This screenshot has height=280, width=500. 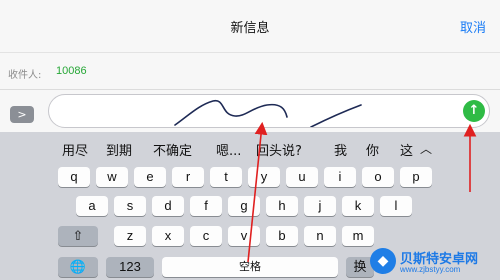 What do you see at coordinates (340, 177) in the screenshot?
I see `key-i: i` at bounding box center [340, 177].